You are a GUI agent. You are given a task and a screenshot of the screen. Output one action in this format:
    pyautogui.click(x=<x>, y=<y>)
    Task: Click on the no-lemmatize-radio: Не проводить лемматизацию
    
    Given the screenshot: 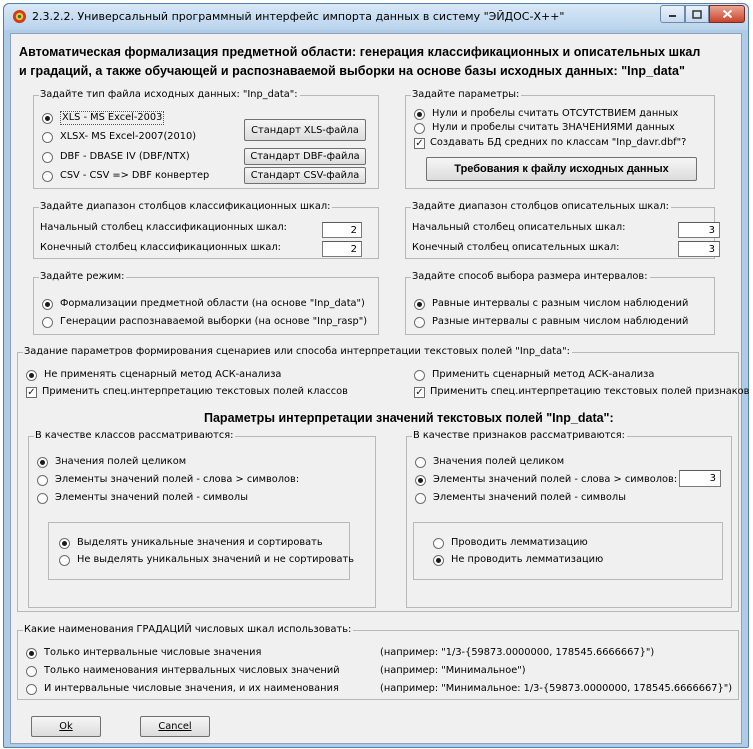 What is the action you would take?
    pyautogui.click(x=518, y=560)
    